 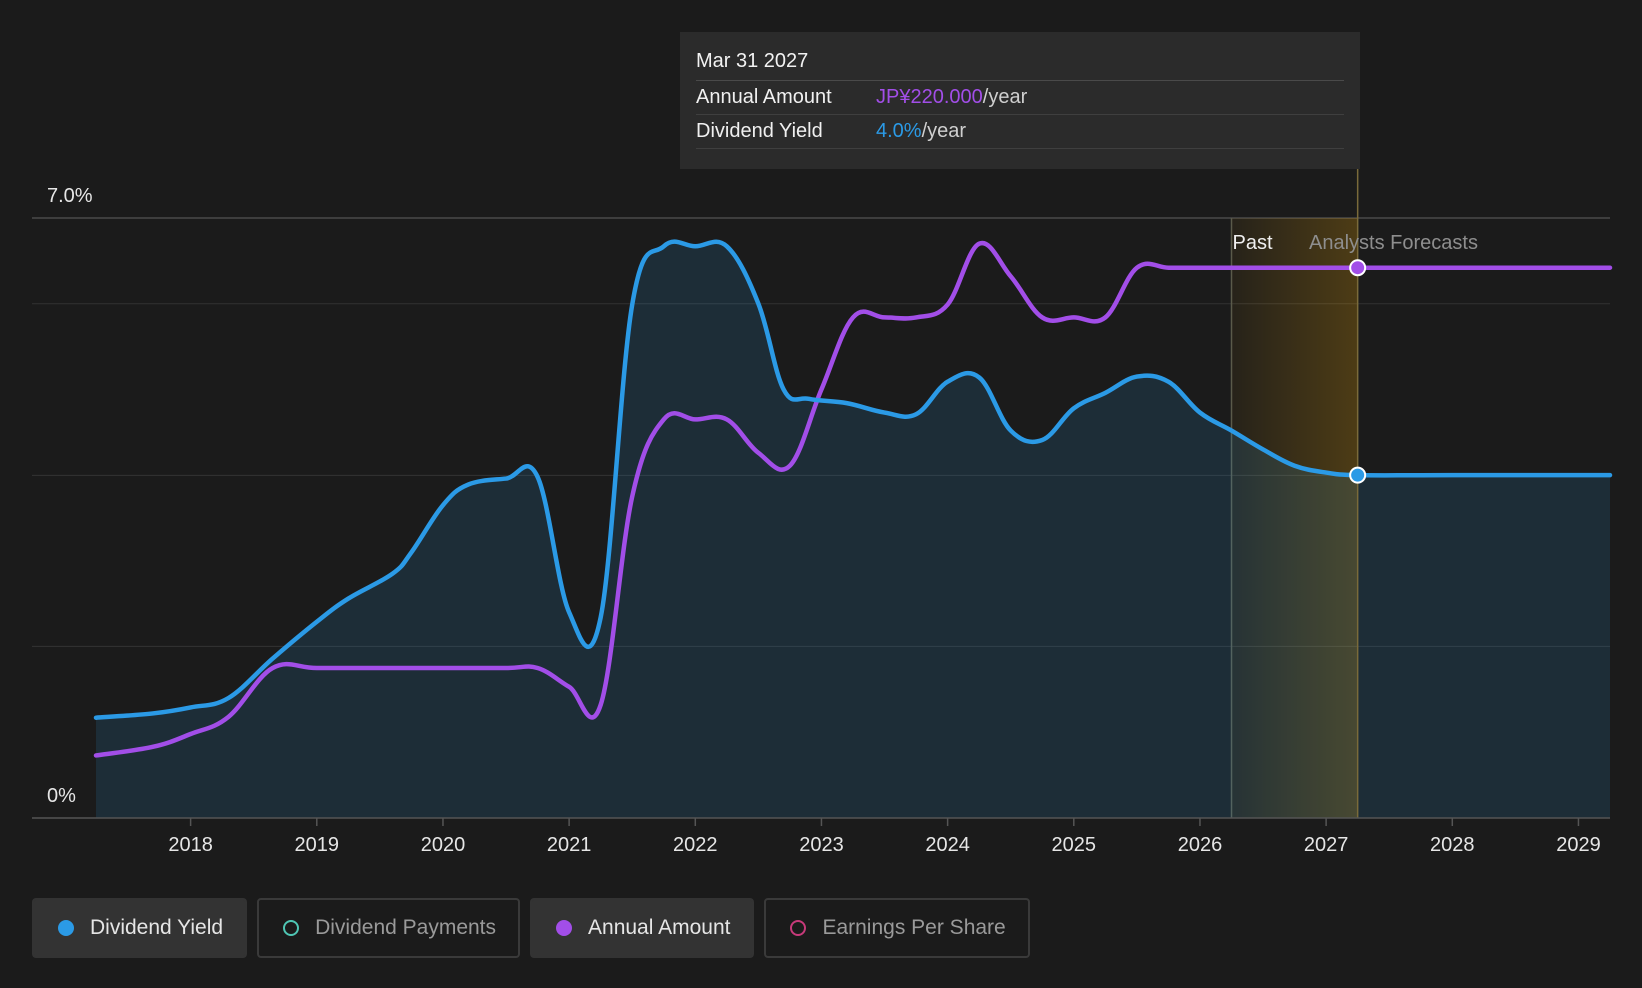 I want to click on x-tick-label: 2018, so click(x=190, y=845).